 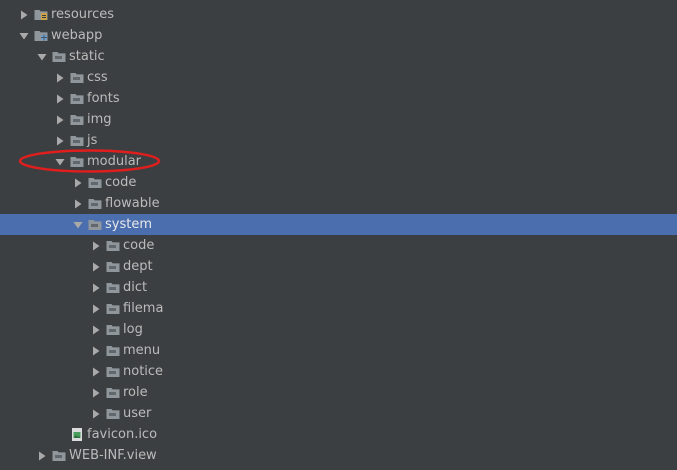 I want to click on tree-node-label: log, so click(x=133, y=329).